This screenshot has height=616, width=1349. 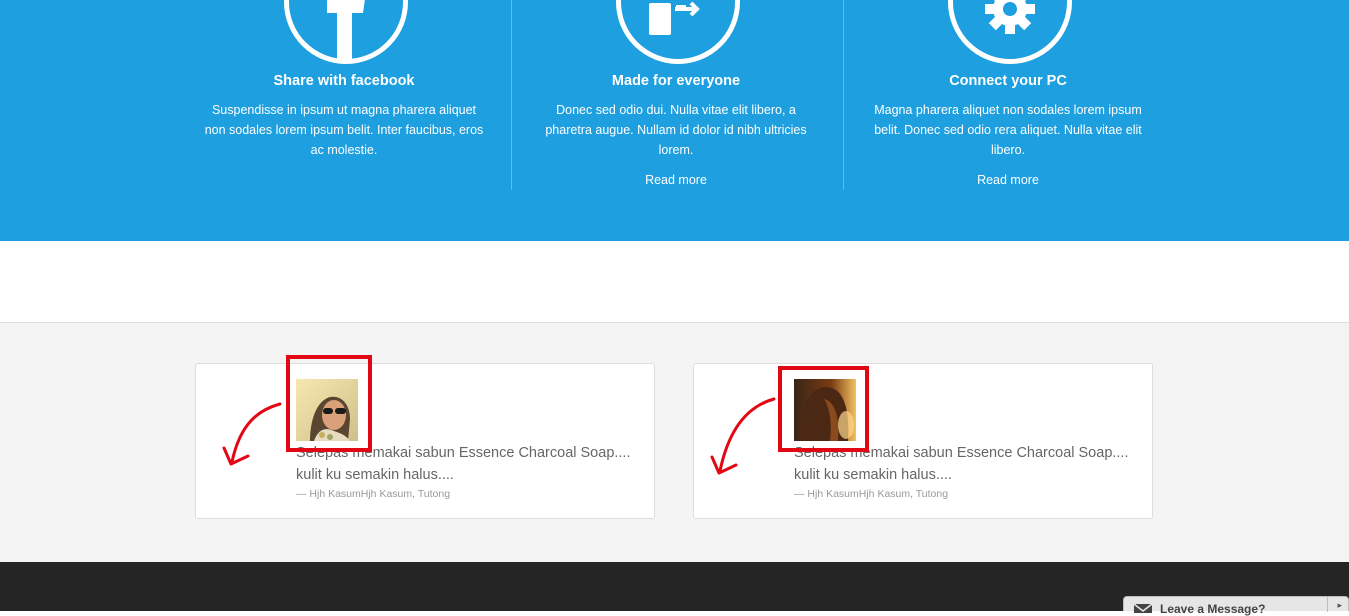 I want to click on leave-message-widget: Leave a Message? ▸, so click(x=1236, y=606).